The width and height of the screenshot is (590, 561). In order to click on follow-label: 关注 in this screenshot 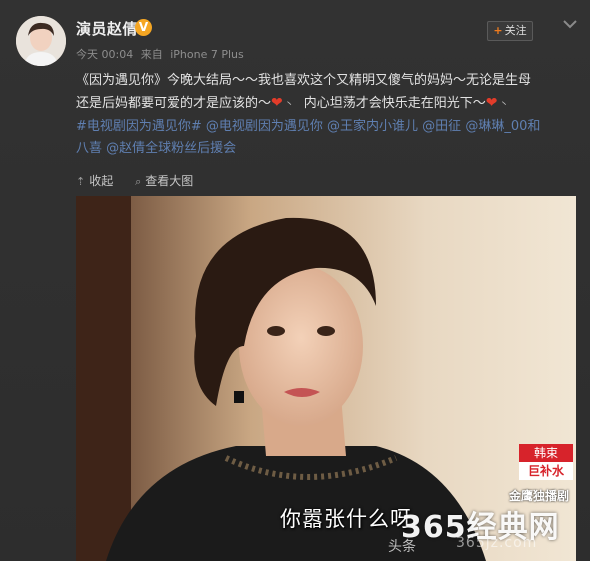, I will do `click(515, 30)`.